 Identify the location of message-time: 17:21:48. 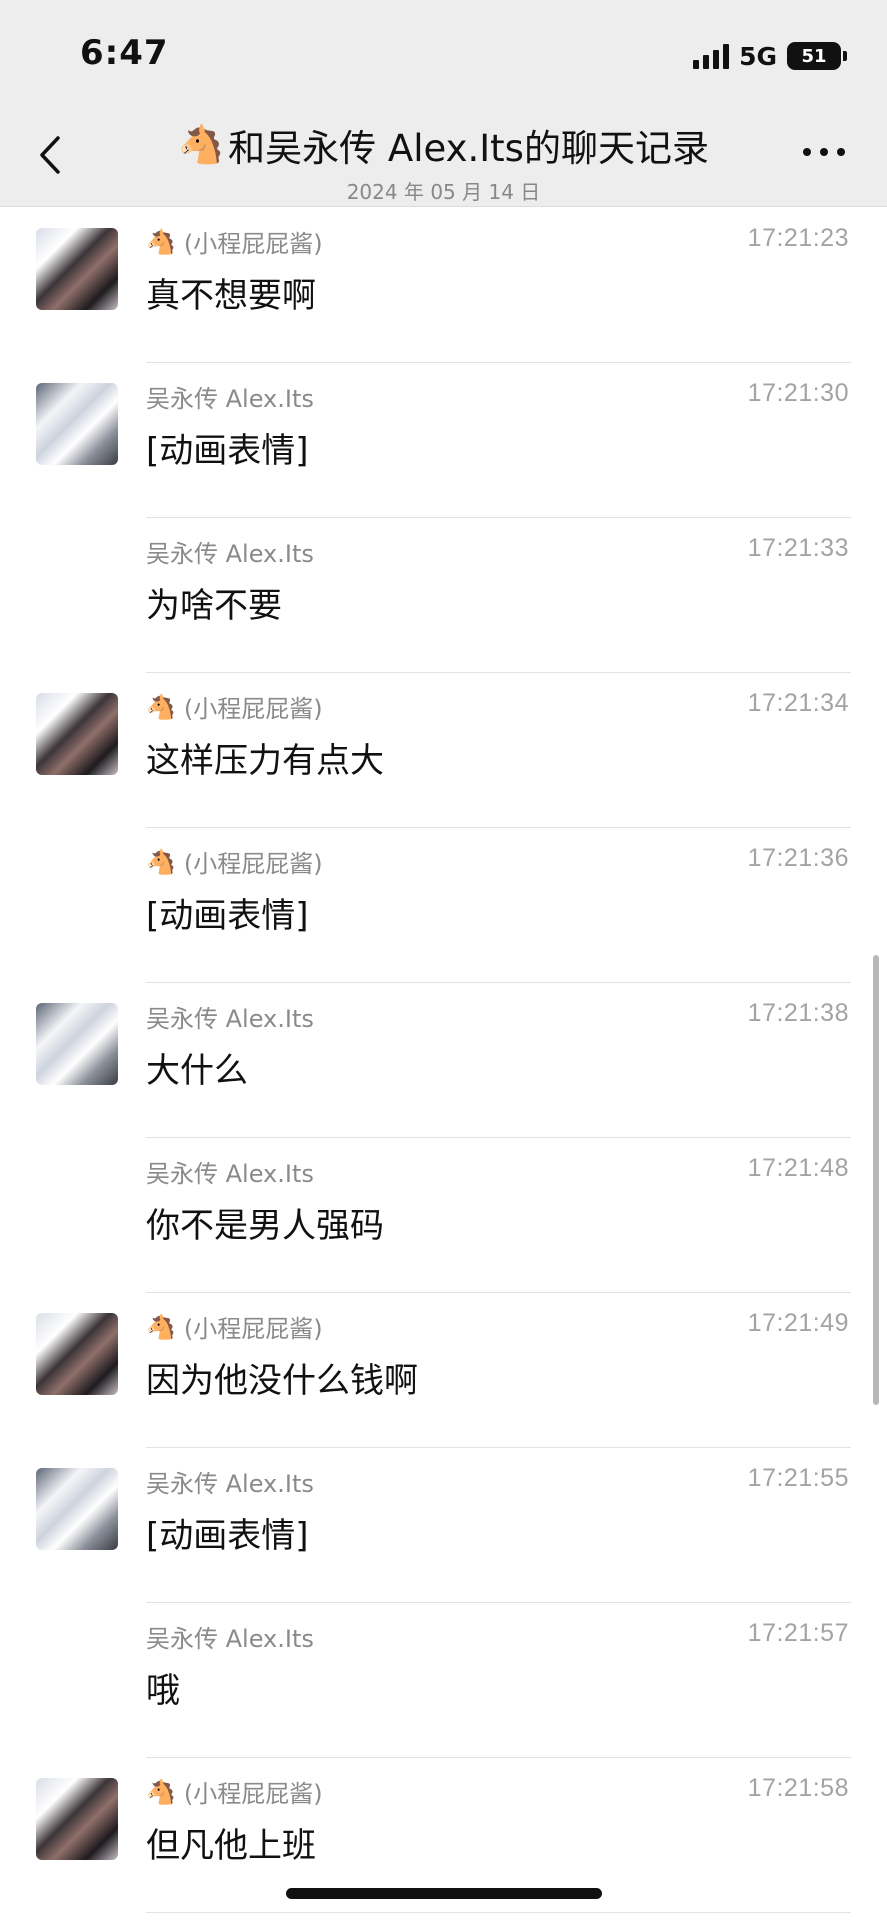
(798, 1168).